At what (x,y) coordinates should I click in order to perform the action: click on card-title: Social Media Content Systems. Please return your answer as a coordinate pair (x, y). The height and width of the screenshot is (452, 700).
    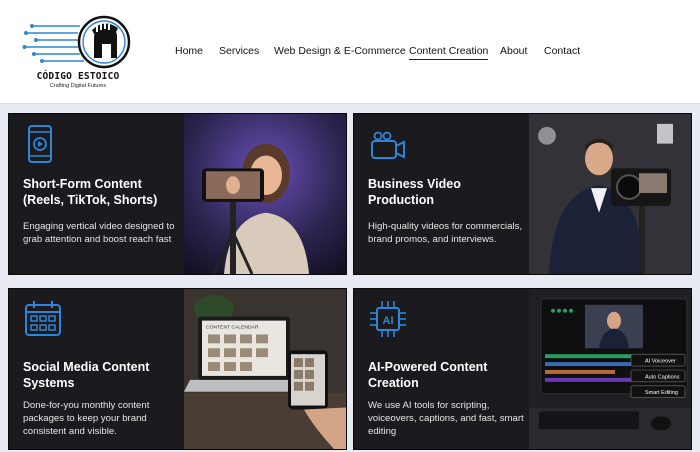
    Looking at the image, I should click on (86, 375).